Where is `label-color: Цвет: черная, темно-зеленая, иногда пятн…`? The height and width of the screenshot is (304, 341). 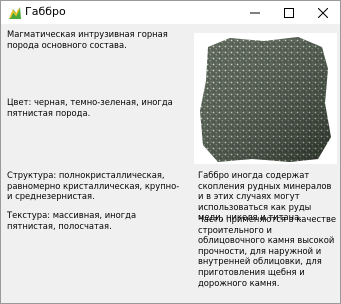 label-color: Цвет: черная, темно-зеленая, иногда пятн… is located at coordinates (90, 107).